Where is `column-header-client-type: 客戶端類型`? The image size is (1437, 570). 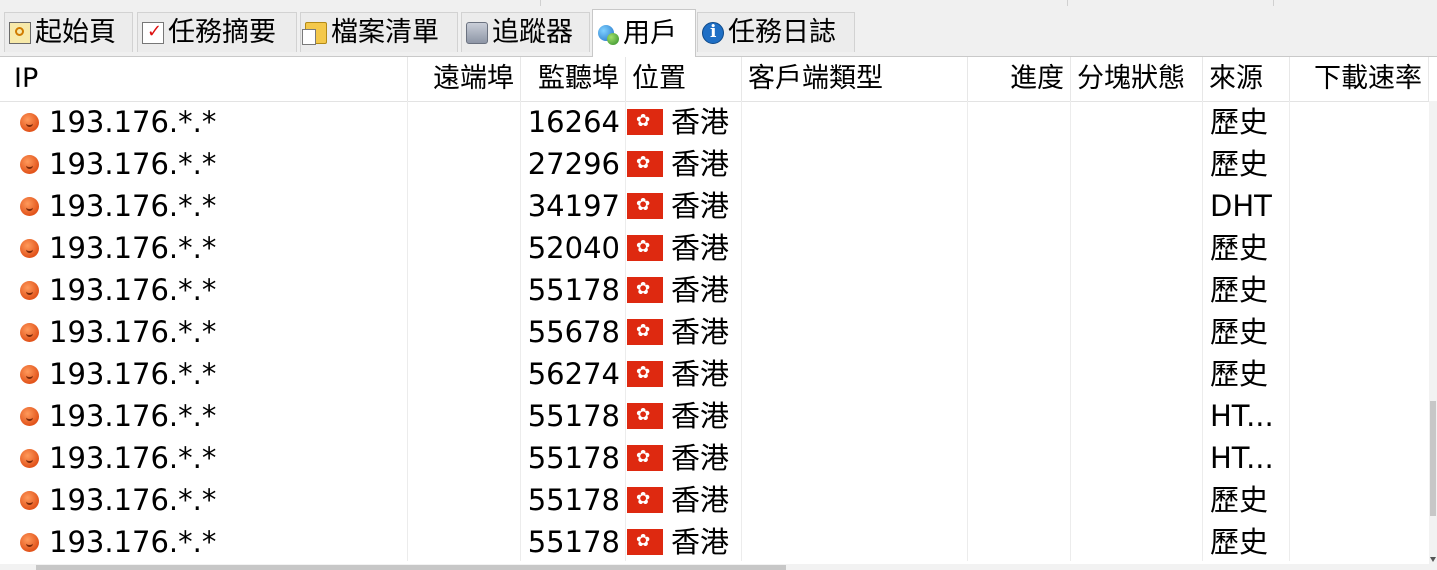 column-header-client-type: 客戶端類型 is located at coordinates (855, 79).